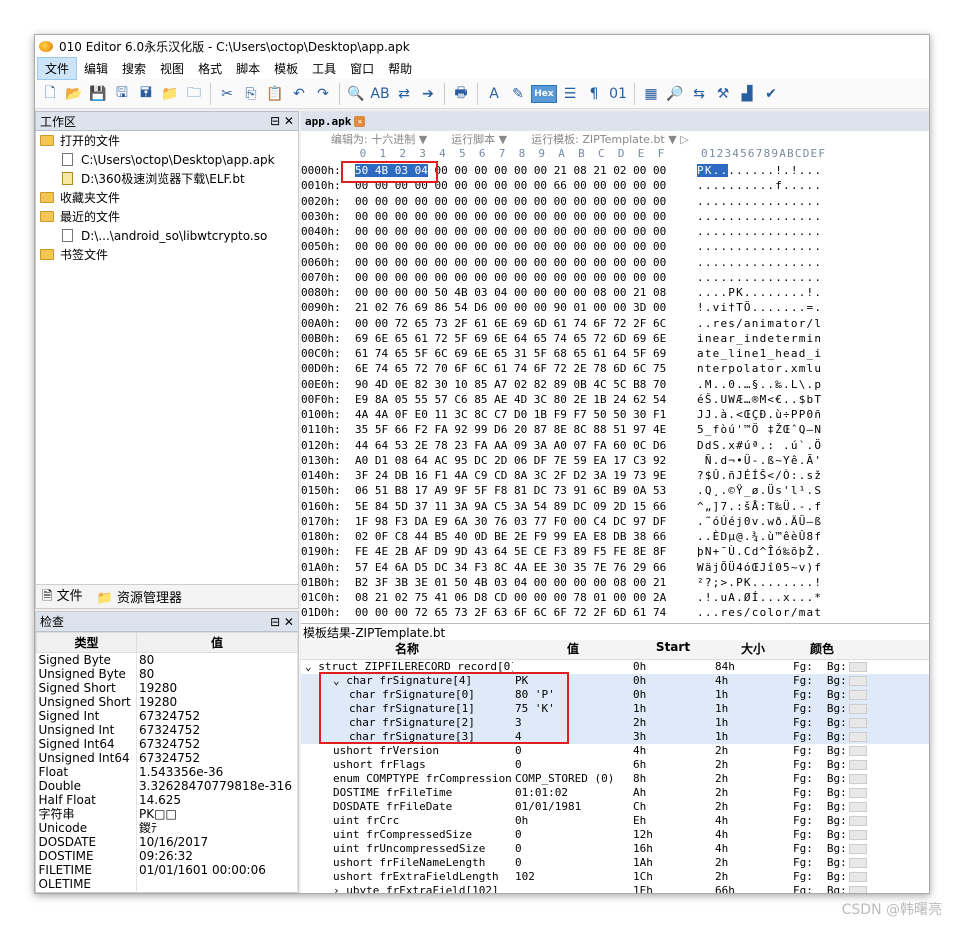 Image resolution: width=964 pixels, height=927 pixels. What do you see at coordinates (167, 216) in the screenshot?
I see `workspace-folder: 最近的文件` at bounding box center [167, 216].